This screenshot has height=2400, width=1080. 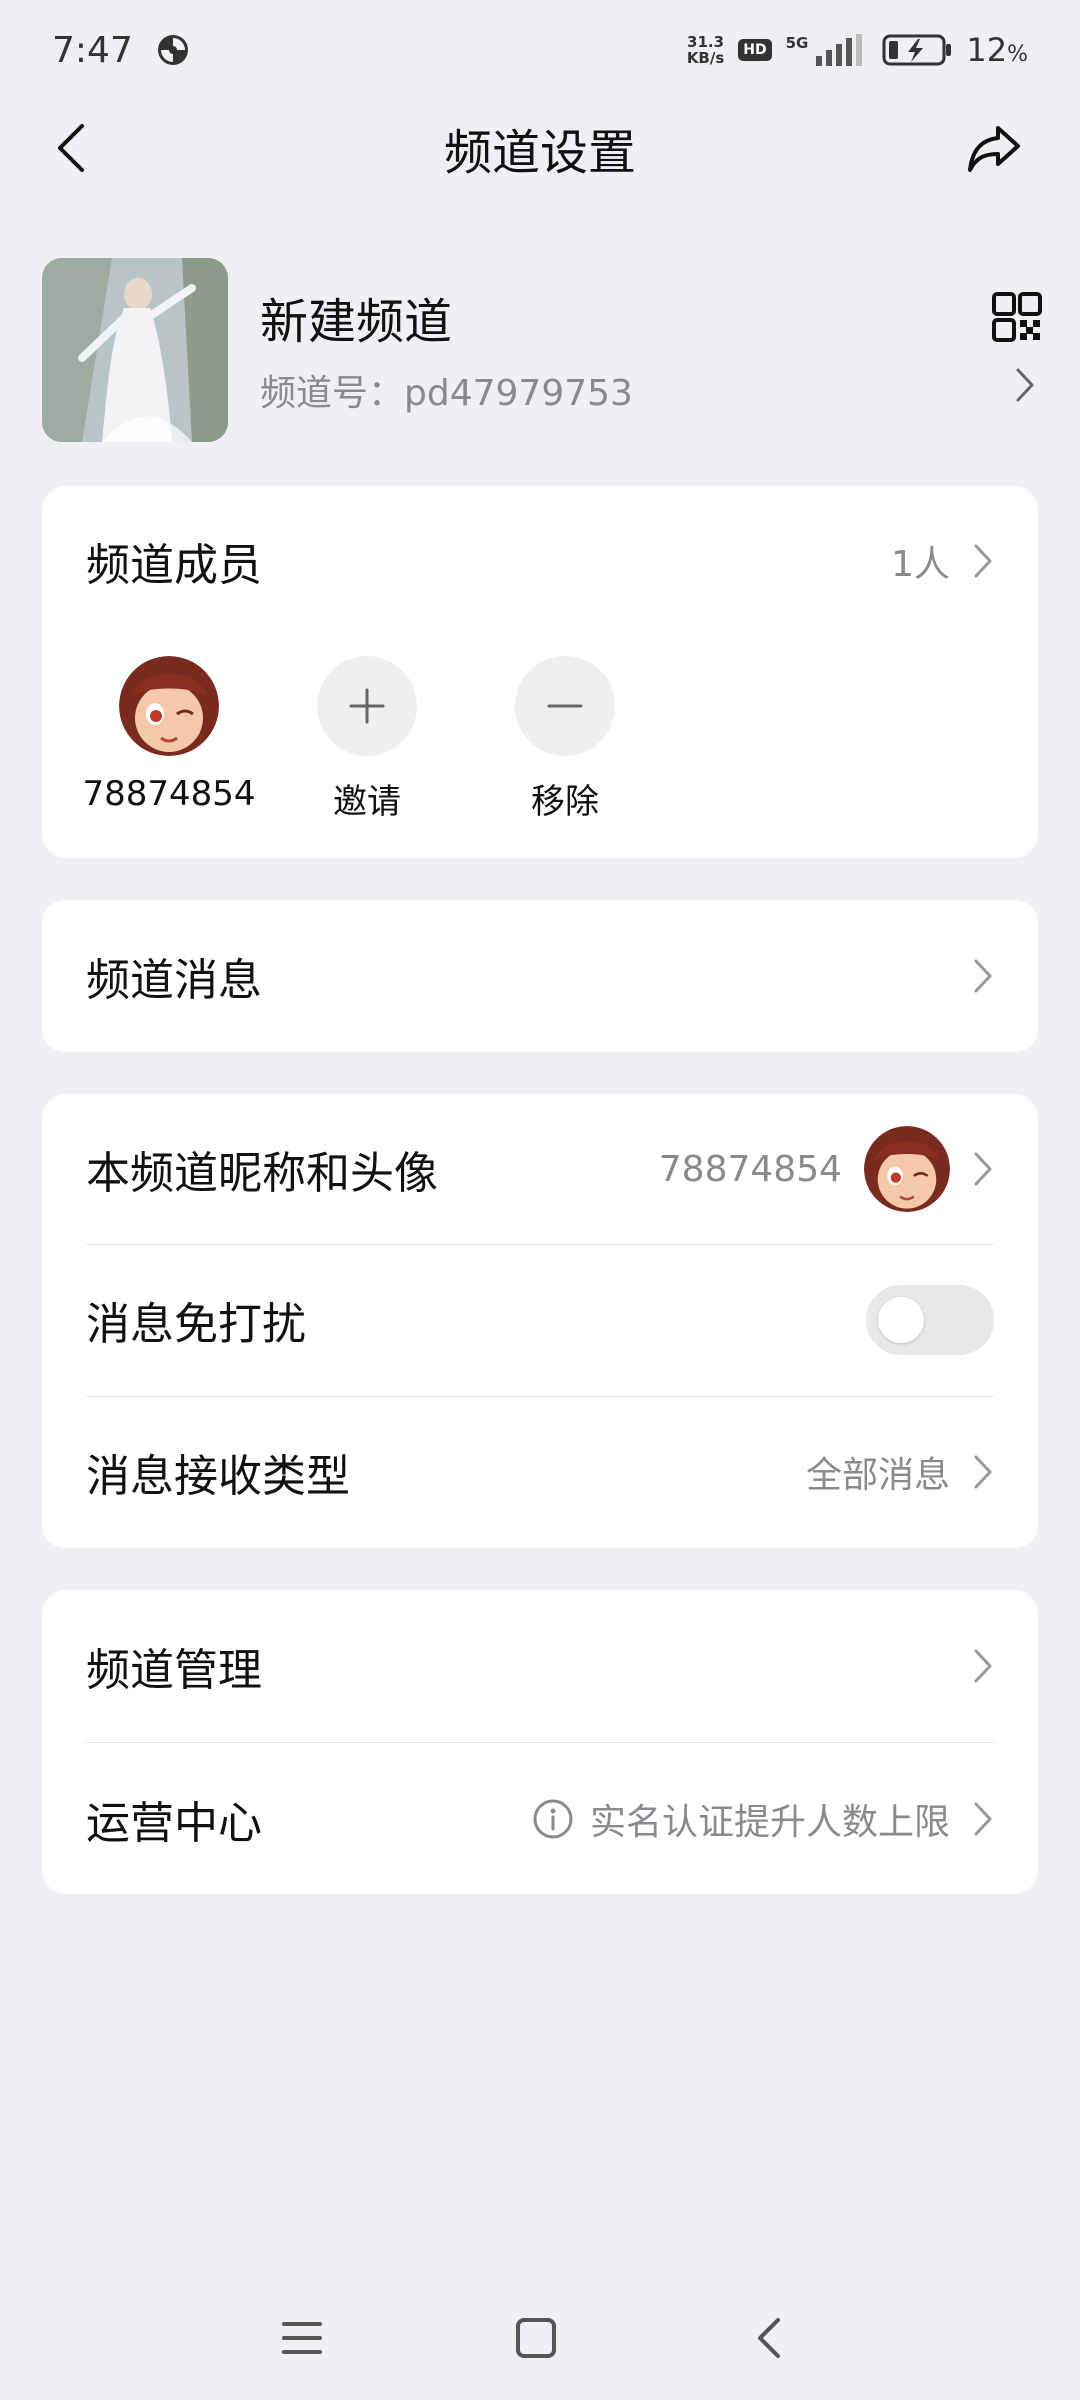 I want to click on minus-icon, so click(x=565, y=706).